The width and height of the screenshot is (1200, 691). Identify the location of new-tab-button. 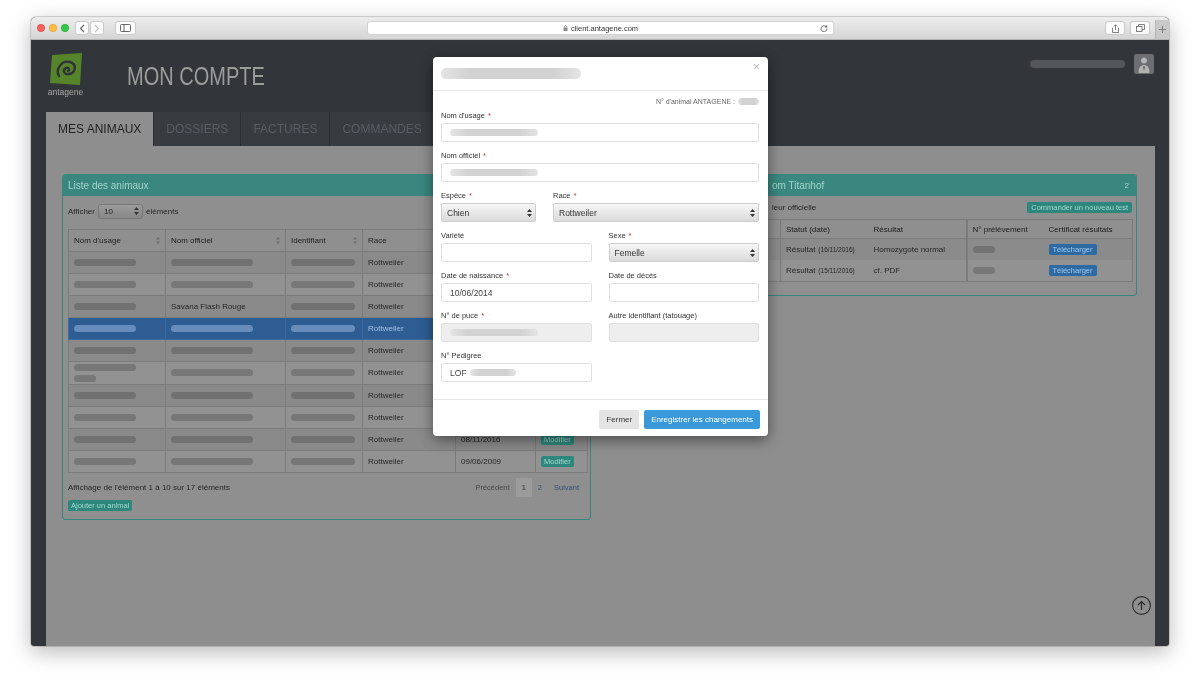
(1162, 29).